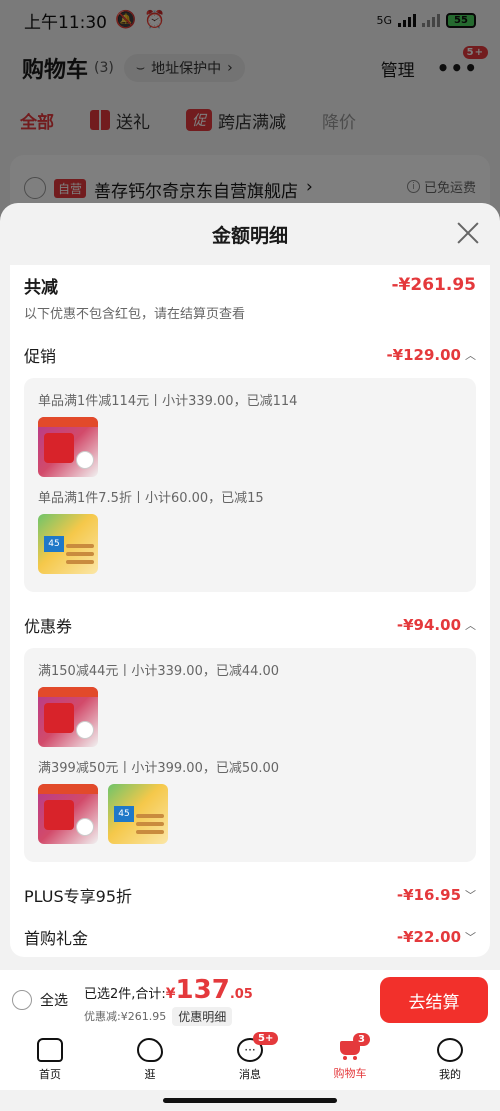 This screenshot has height=1111, width=500. Describe the element at coordinates (56, 938) in the screenshot. I see `first-purchase-label: 首购礼金` at that location.